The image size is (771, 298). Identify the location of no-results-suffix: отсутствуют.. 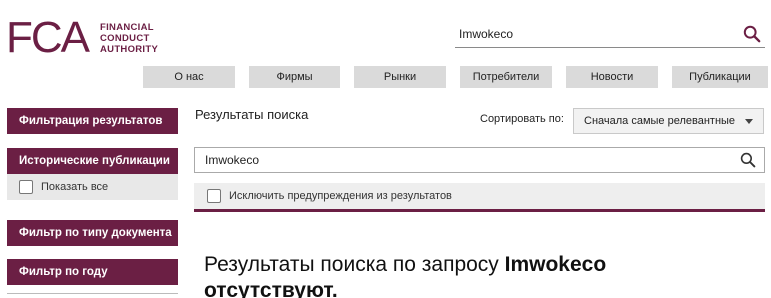
(271, 288).